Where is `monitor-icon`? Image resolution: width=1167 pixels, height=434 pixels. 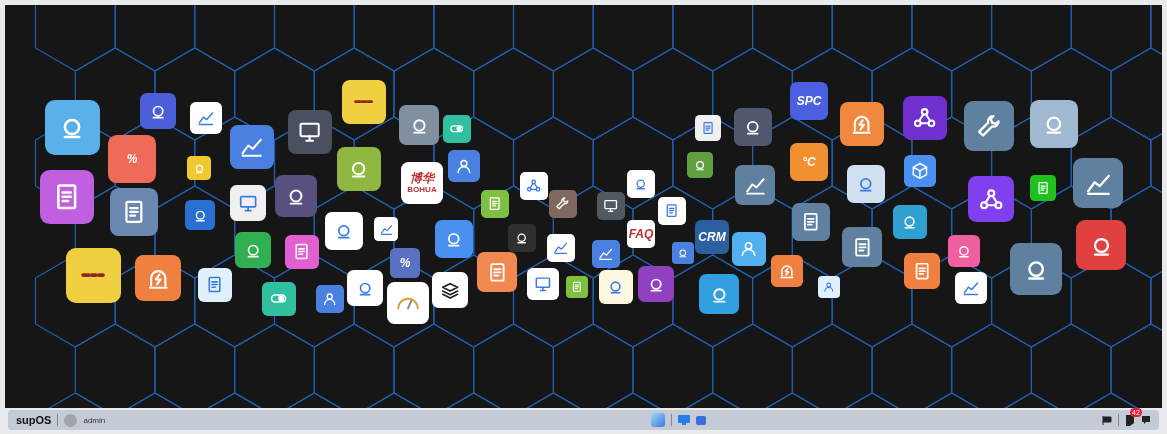 monitor-icon is located at coordinates (684, 420).